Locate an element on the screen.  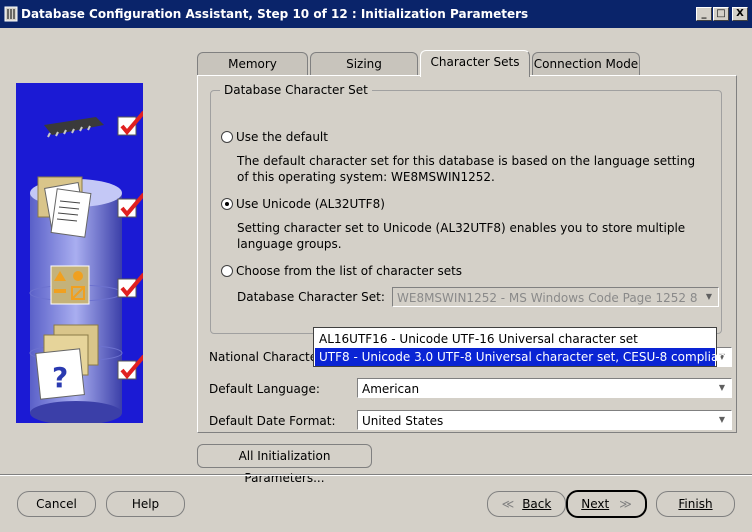
next-button: Next ≫ is located at coordinates (606, 504).